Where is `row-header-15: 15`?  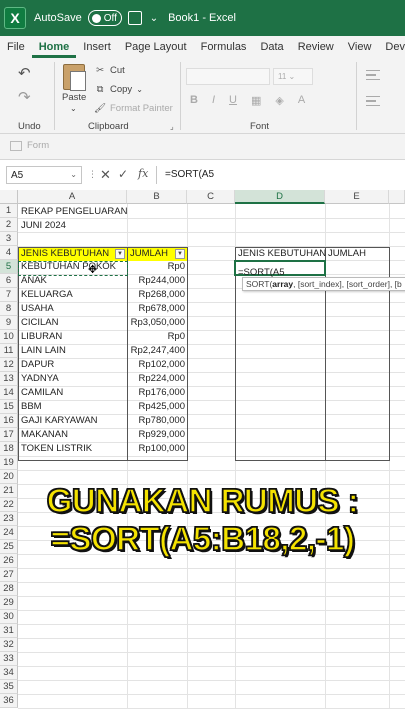 row-header-15: 15 is located at coordinates (9, 407).